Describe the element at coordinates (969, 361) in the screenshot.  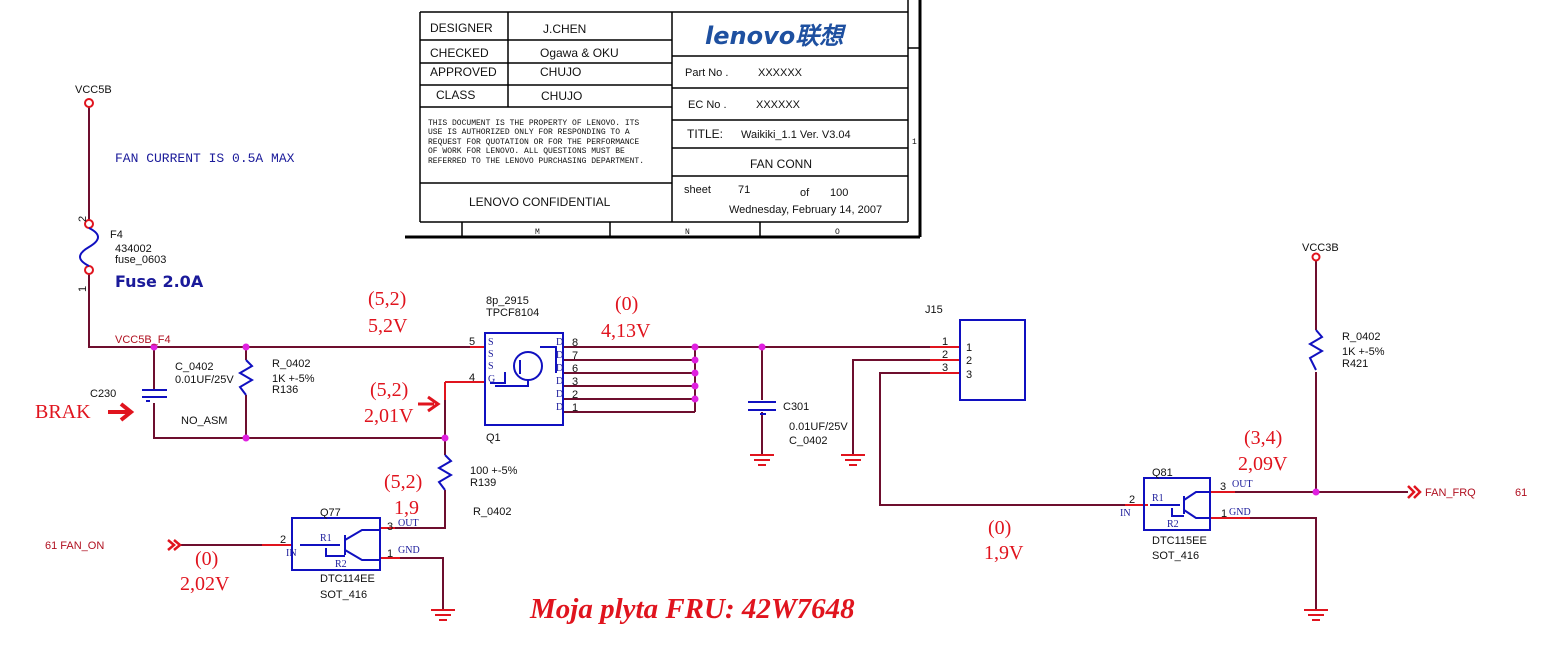
I see `pin-label: 2` at that location.